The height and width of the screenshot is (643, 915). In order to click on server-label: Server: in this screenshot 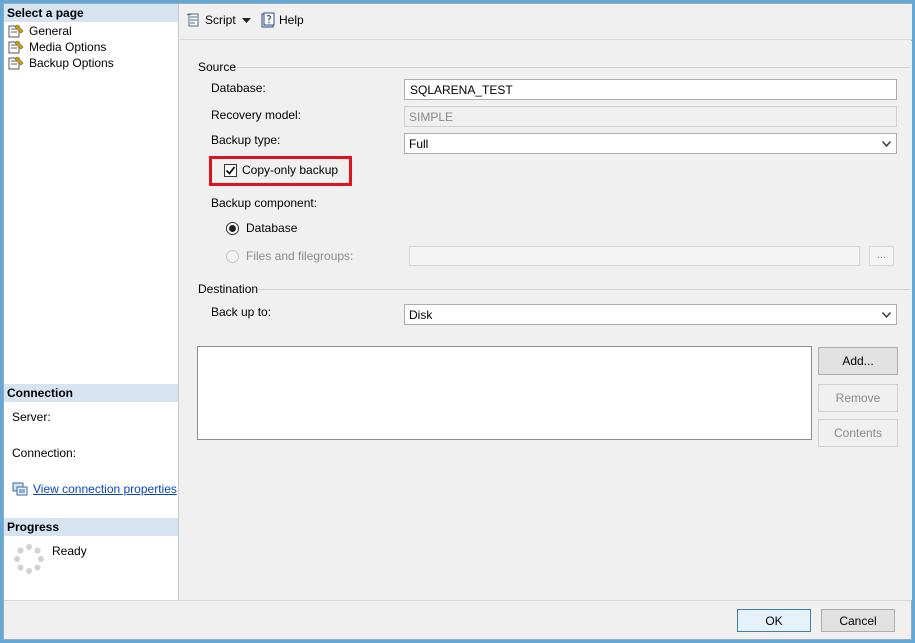, I will do `click(31, 417)`.